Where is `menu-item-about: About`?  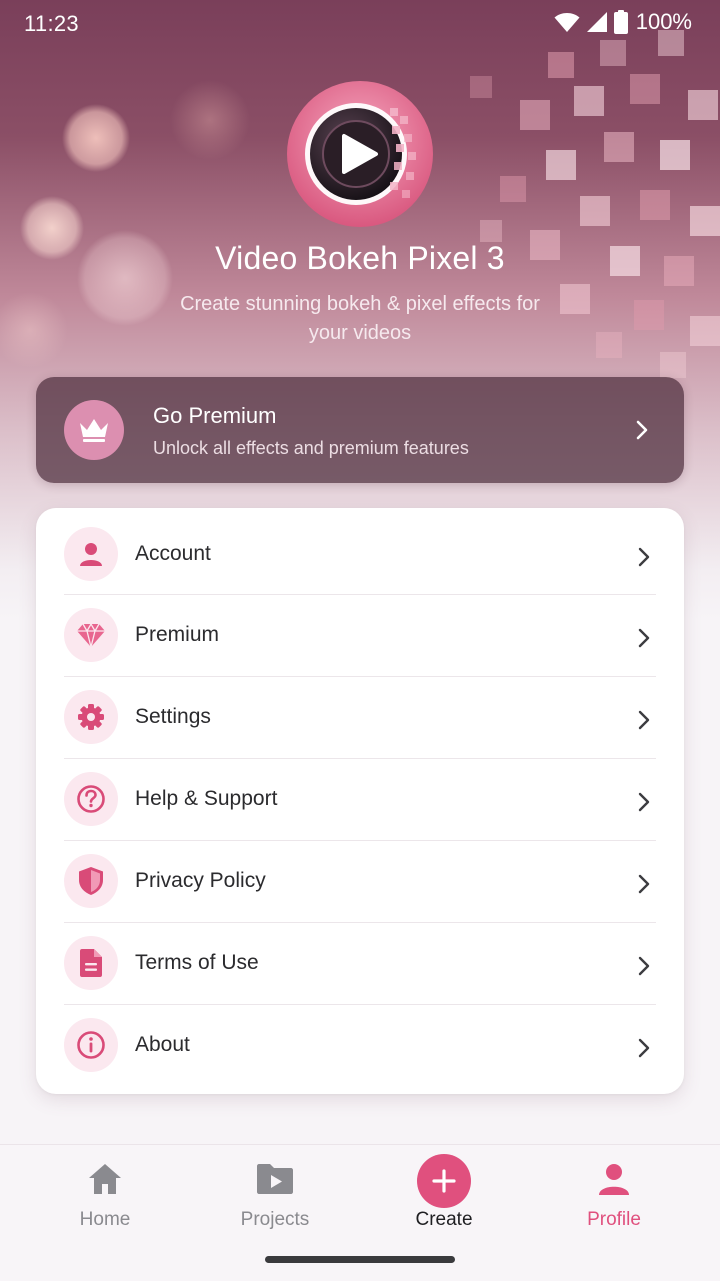 menu-item-about: About is located at coordinates (360, 1045).